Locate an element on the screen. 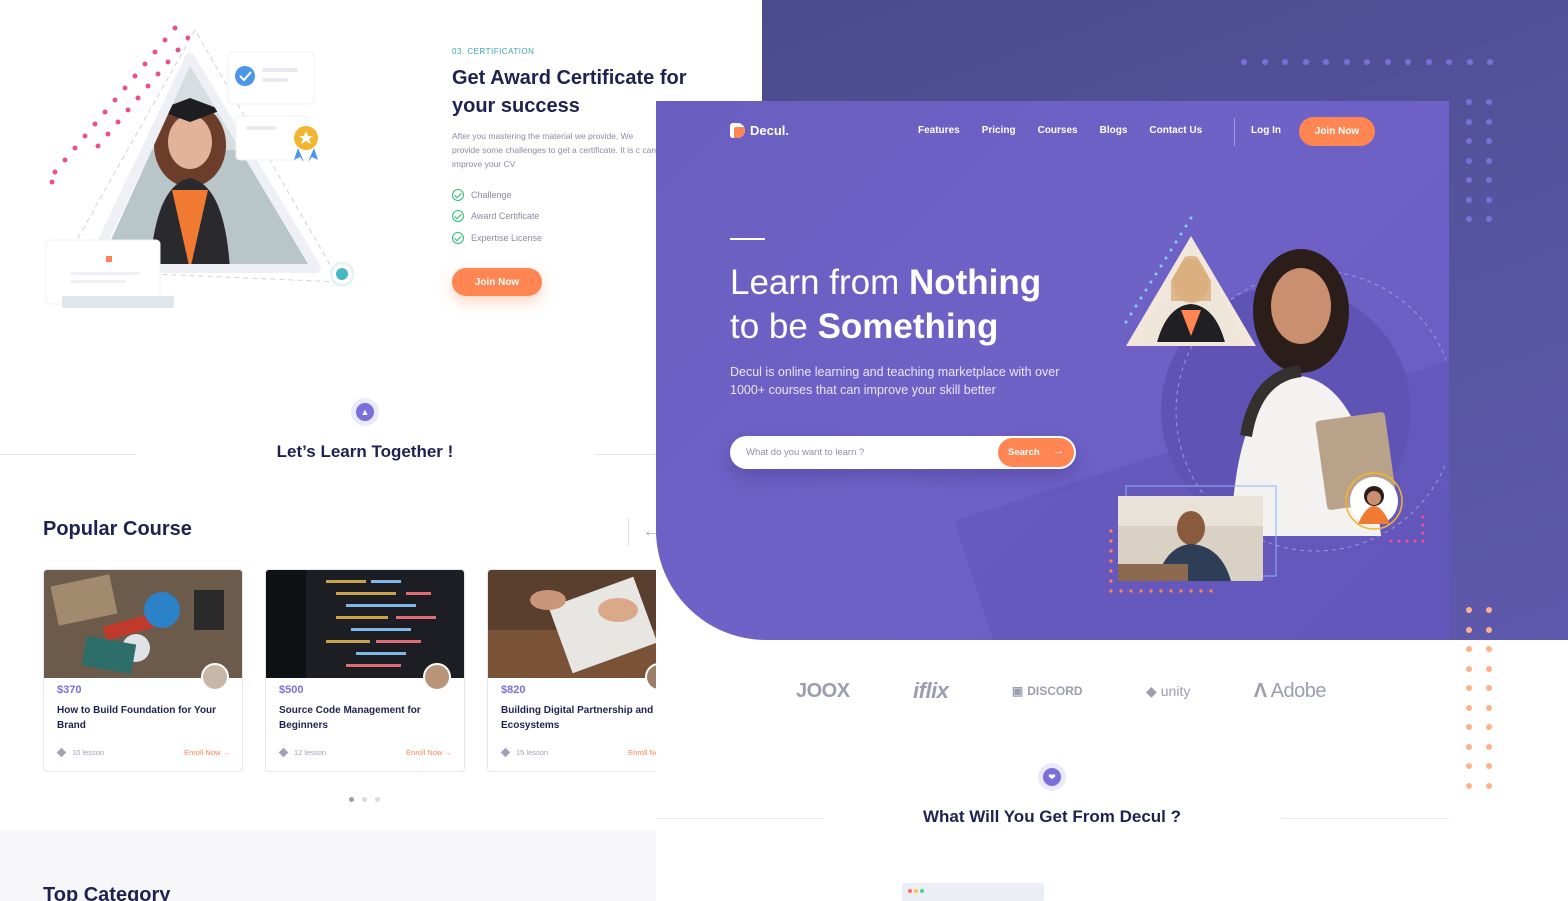  search-button: Search → is located at coordinates (1036, 452).